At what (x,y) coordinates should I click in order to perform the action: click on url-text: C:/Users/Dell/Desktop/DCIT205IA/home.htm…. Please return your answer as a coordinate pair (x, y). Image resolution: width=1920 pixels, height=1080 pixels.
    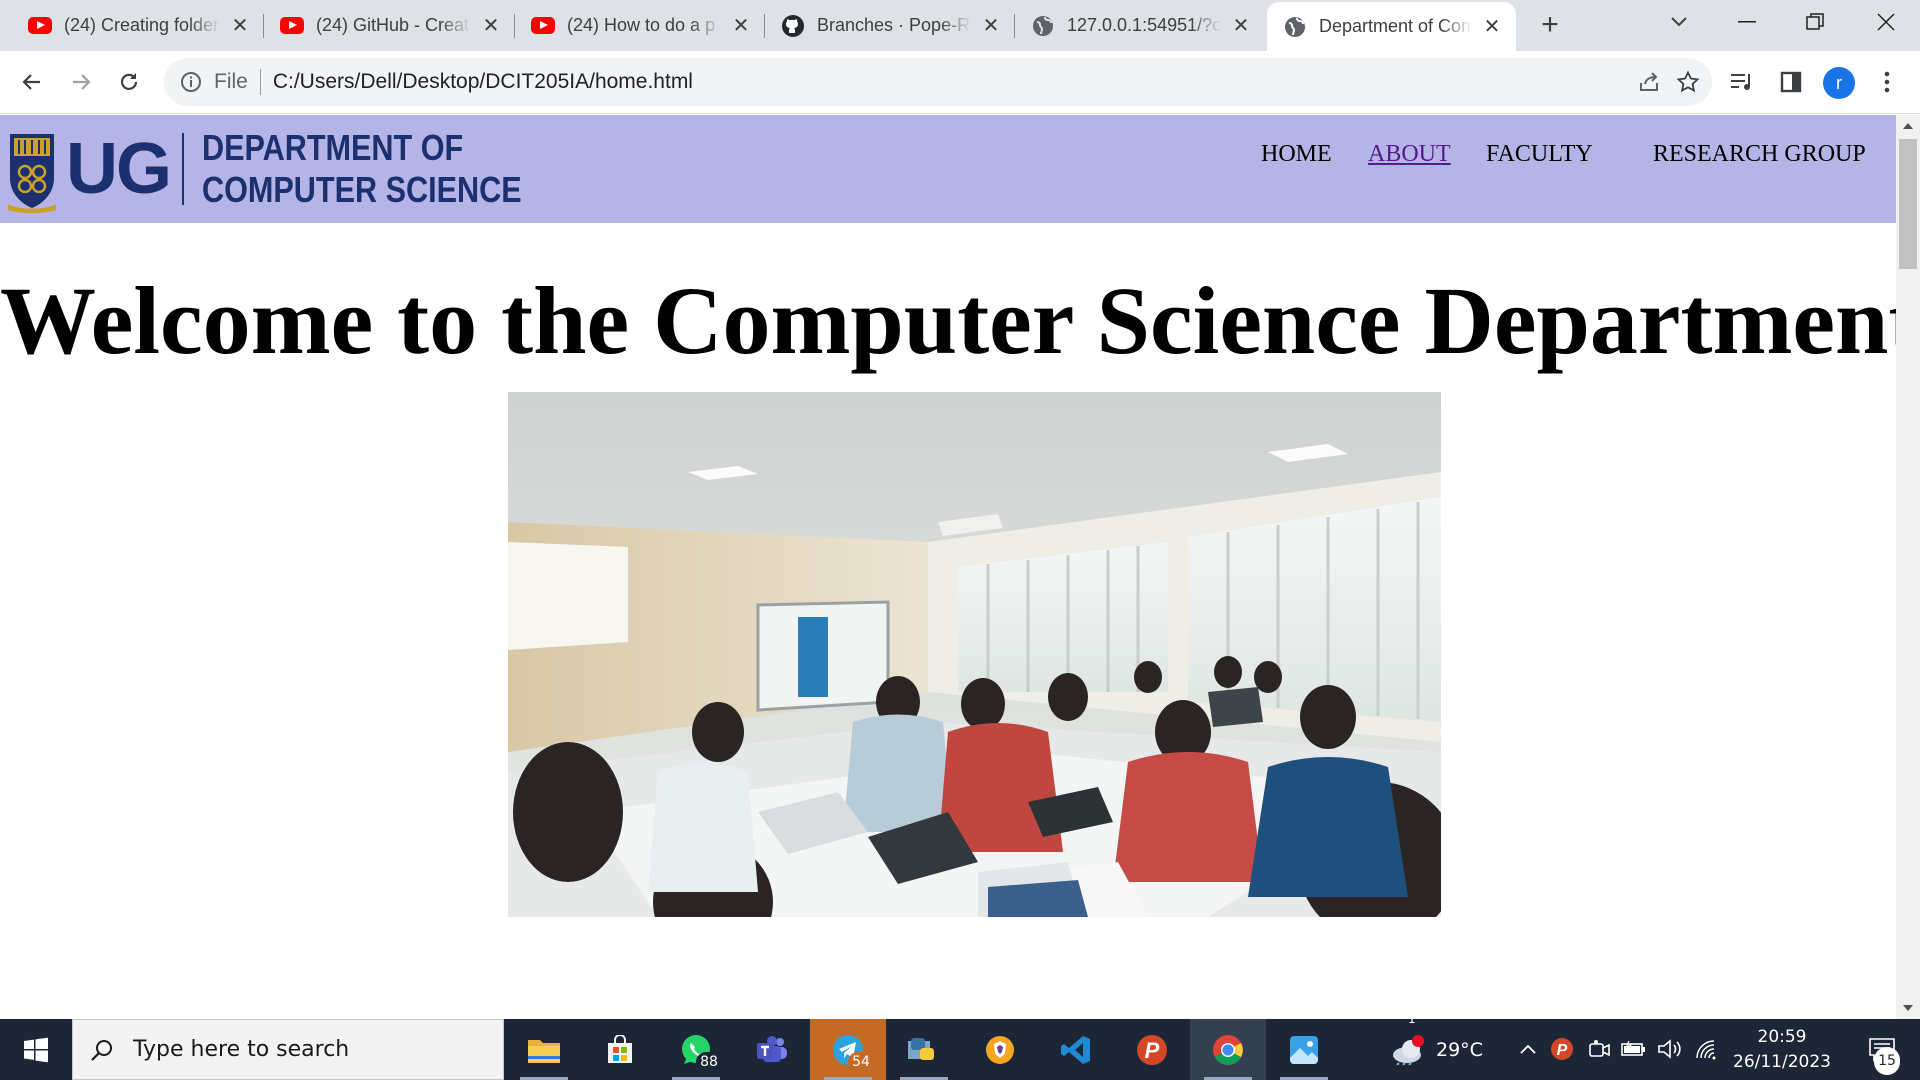
    Looking at the image, I should click on (483, 82).